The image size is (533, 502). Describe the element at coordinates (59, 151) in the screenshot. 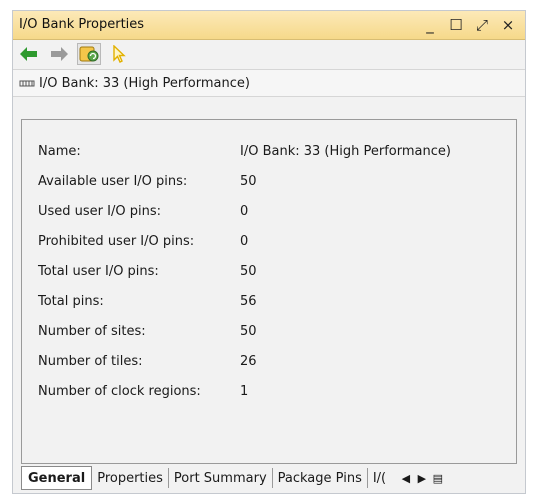

I see `property-label: Name:` at that location.